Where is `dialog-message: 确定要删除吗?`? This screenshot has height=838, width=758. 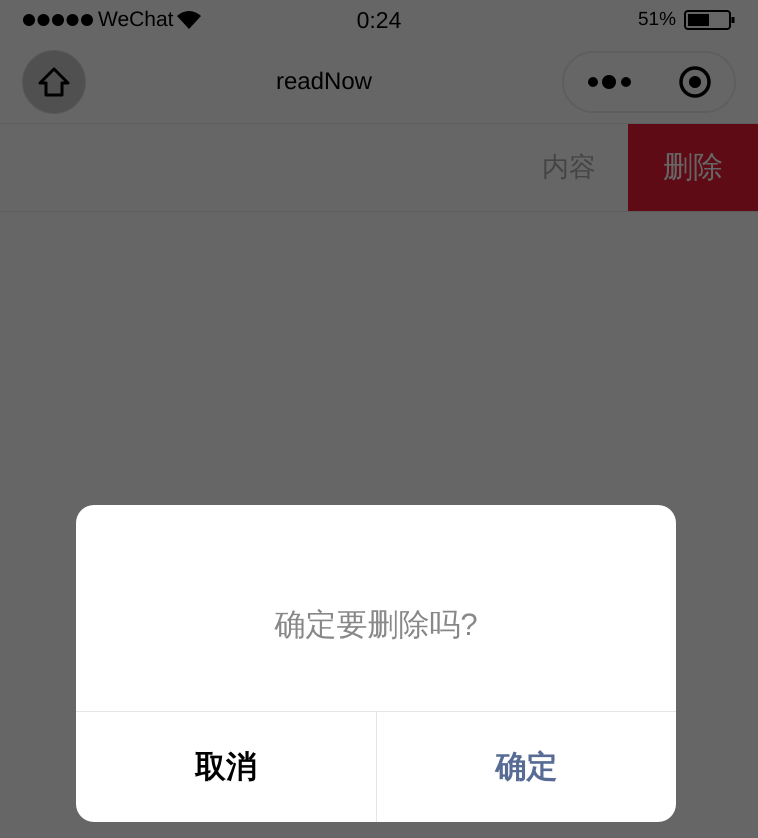 dialog-message: 确定要删除吗? is located at coordinates (376, 625).